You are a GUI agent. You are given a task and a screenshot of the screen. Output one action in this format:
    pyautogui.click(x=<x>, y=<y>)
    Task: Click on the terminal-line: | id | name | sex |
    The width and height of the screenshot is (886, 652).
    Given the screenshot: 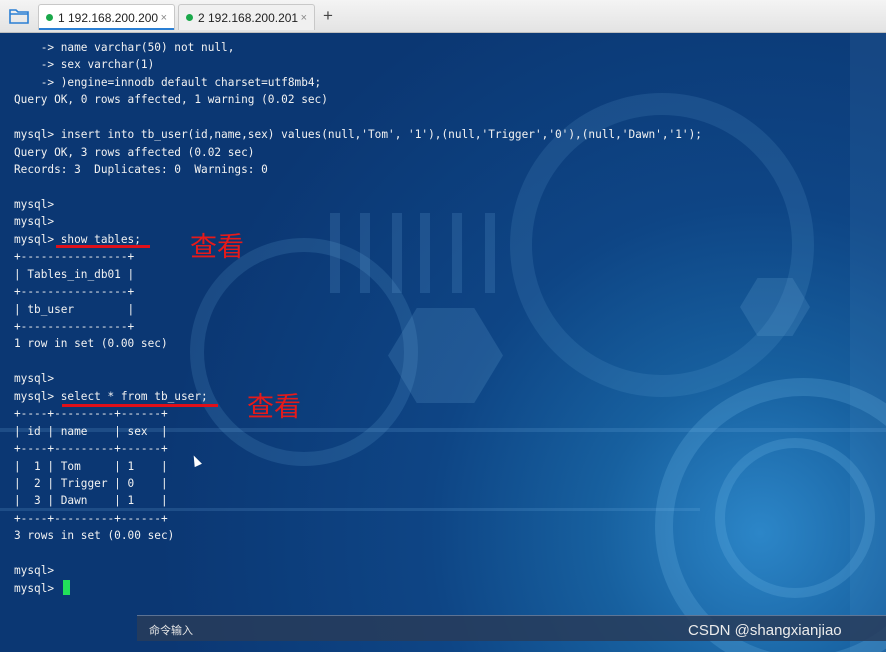 What is the action you would take?
    pyautogui.click(x=91, y=431)
    